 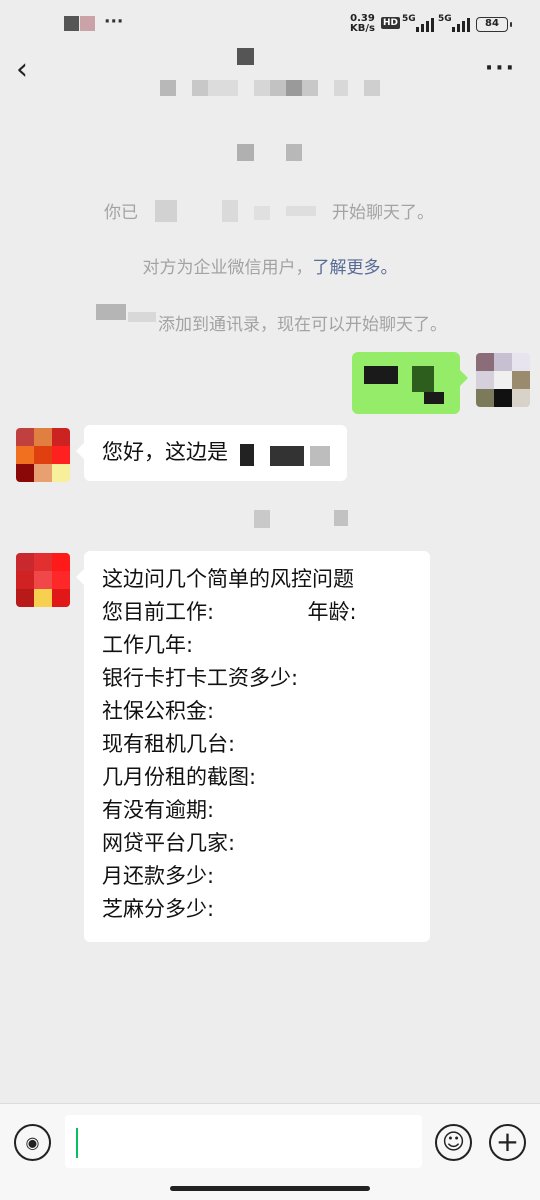 I want to click on chat-header: ‹ ···, so click(x=270, y=76).